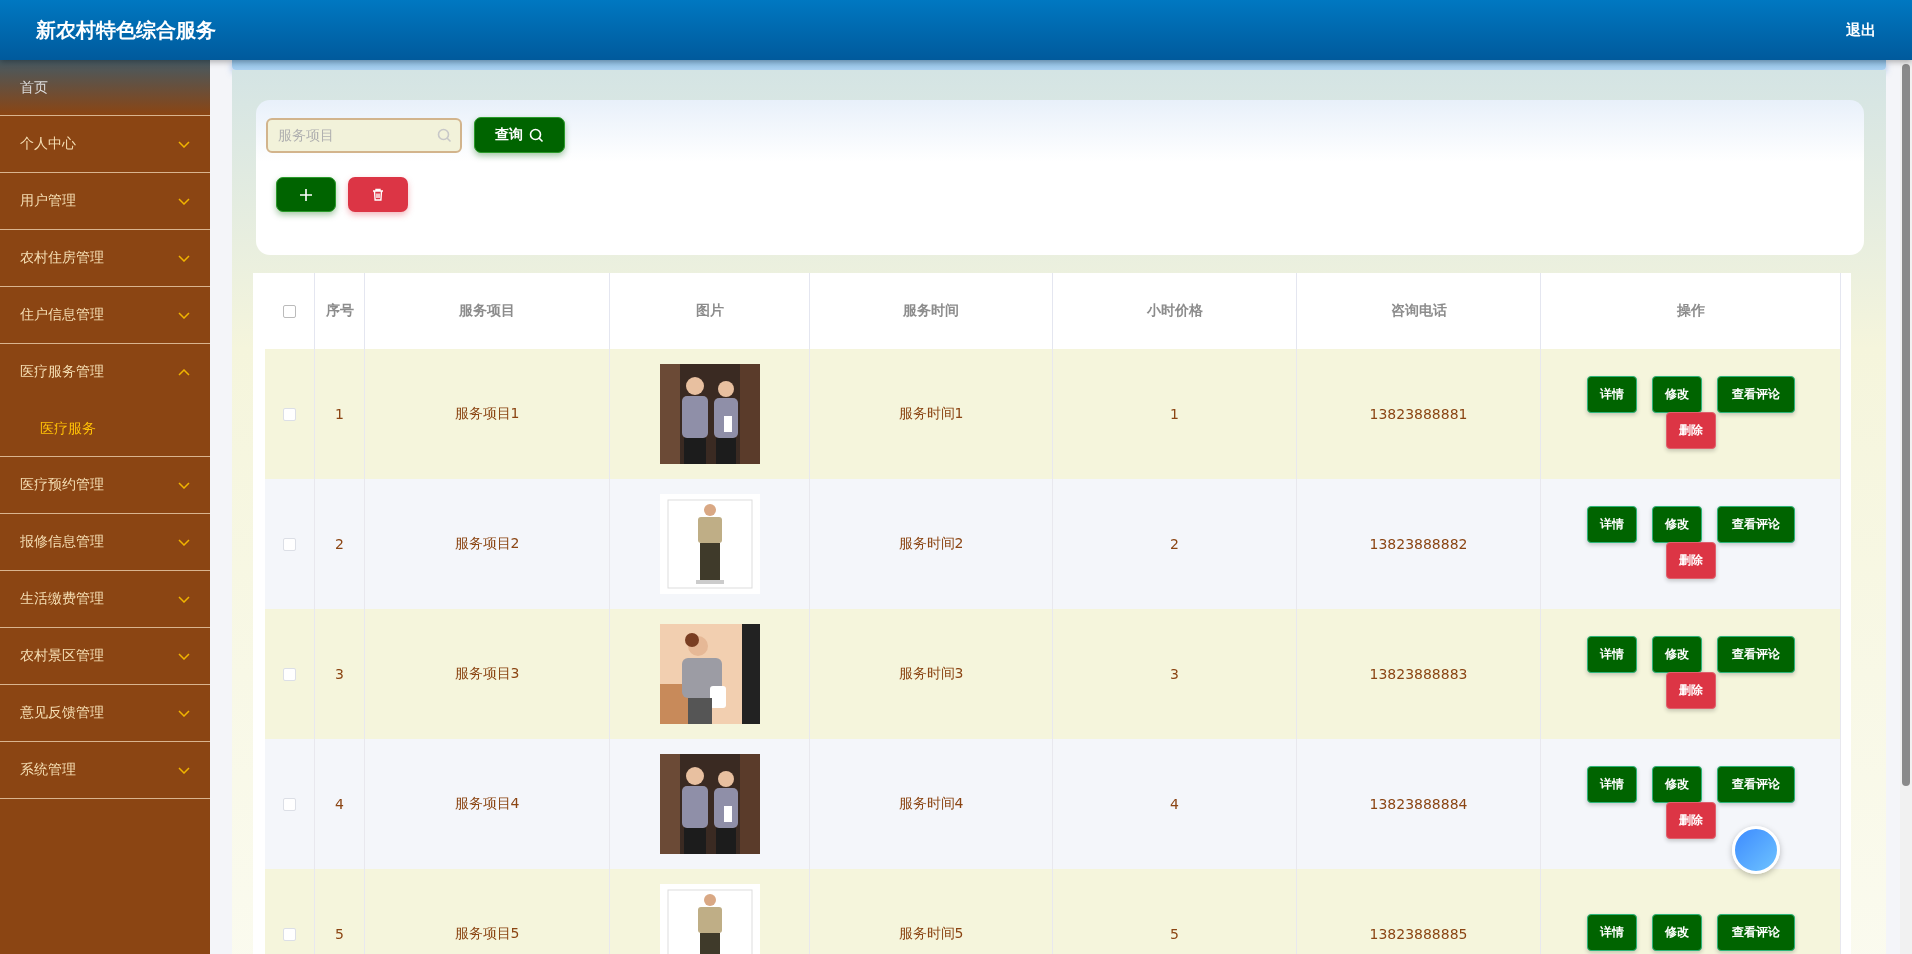 Image resolution: width=1912 pixels, height=954 pixels. Describe the element at coordinates (126, 30) in the screenshot. I see `app-title: 新农村特色综合服务` at that location.